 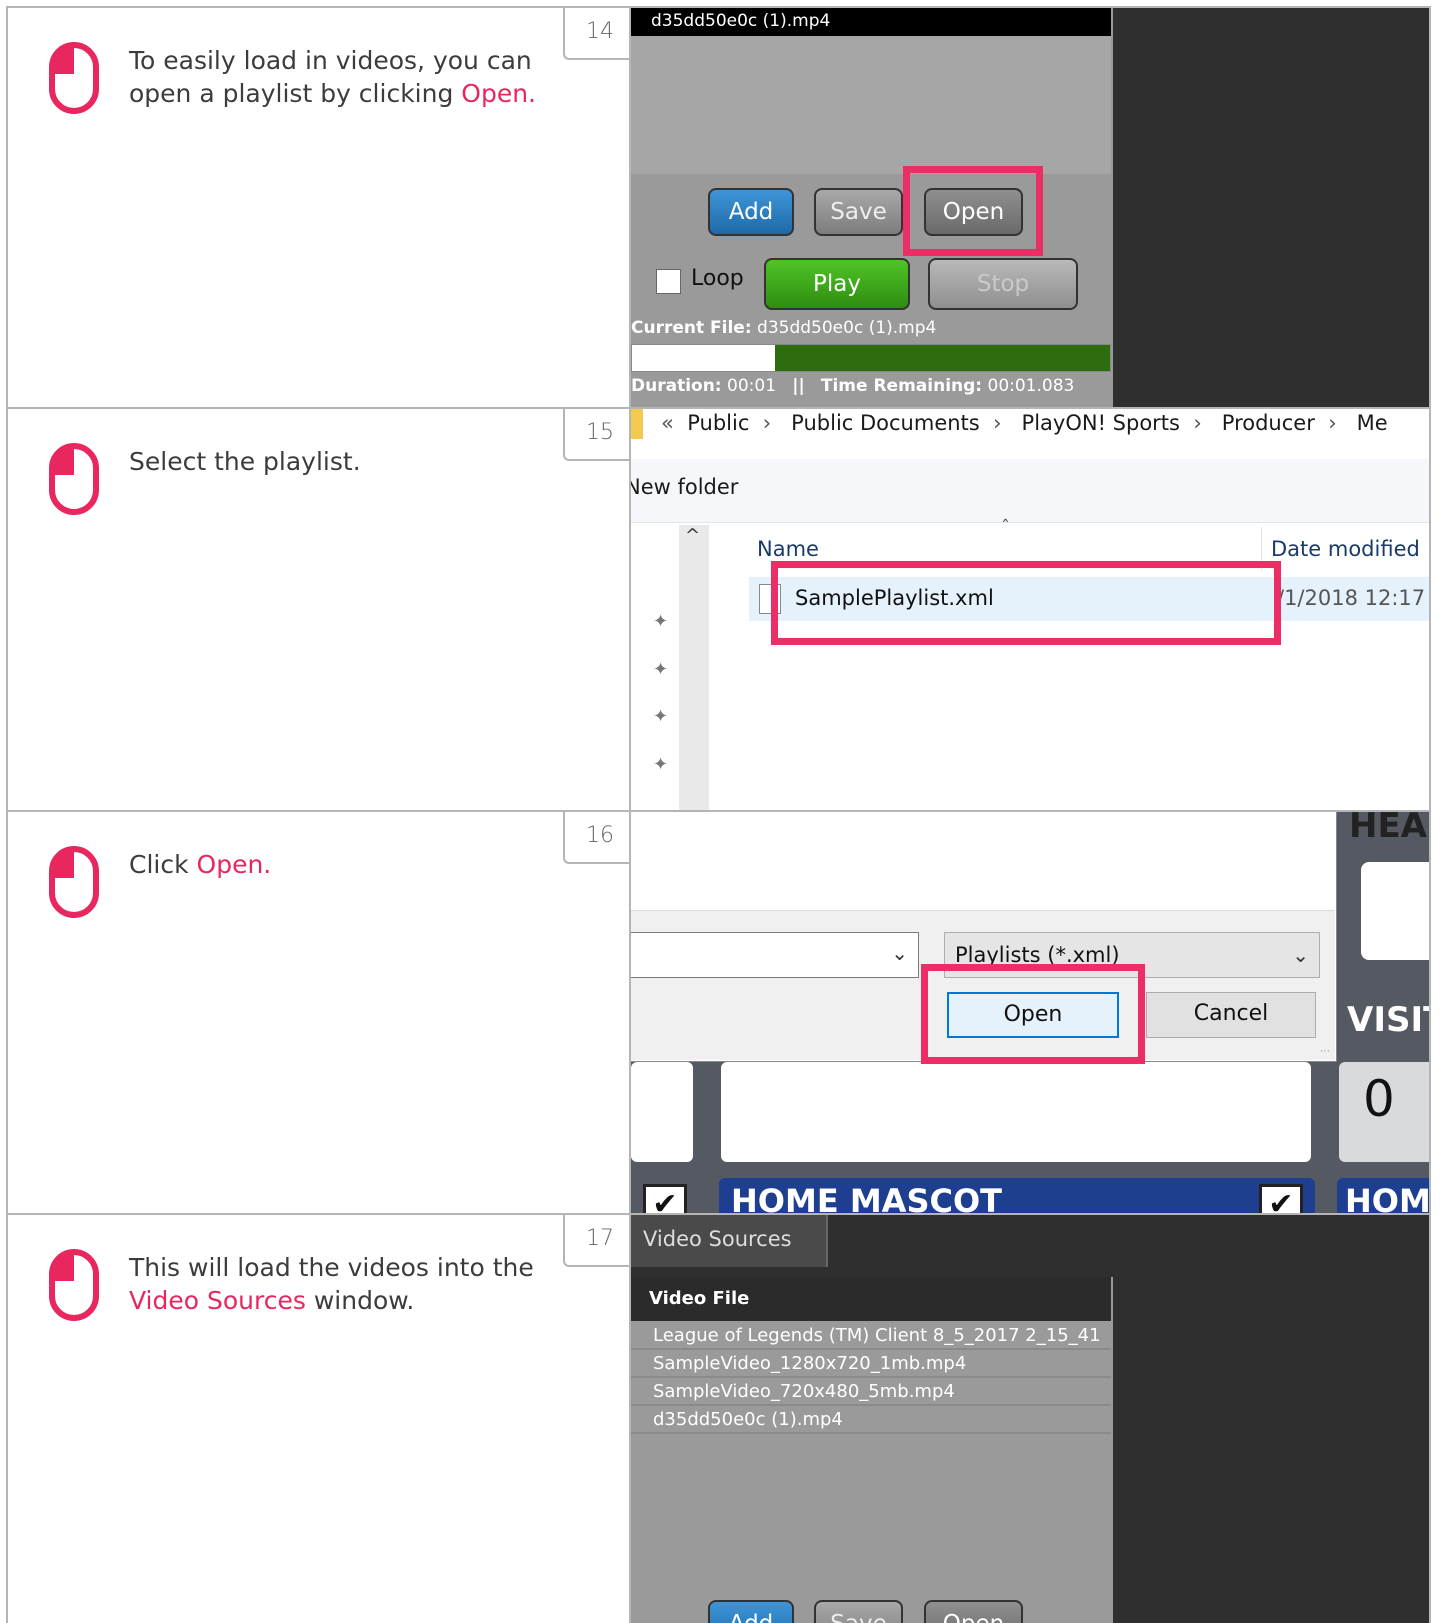 I want to click on highlight-file, so click(x=1026, y=603).